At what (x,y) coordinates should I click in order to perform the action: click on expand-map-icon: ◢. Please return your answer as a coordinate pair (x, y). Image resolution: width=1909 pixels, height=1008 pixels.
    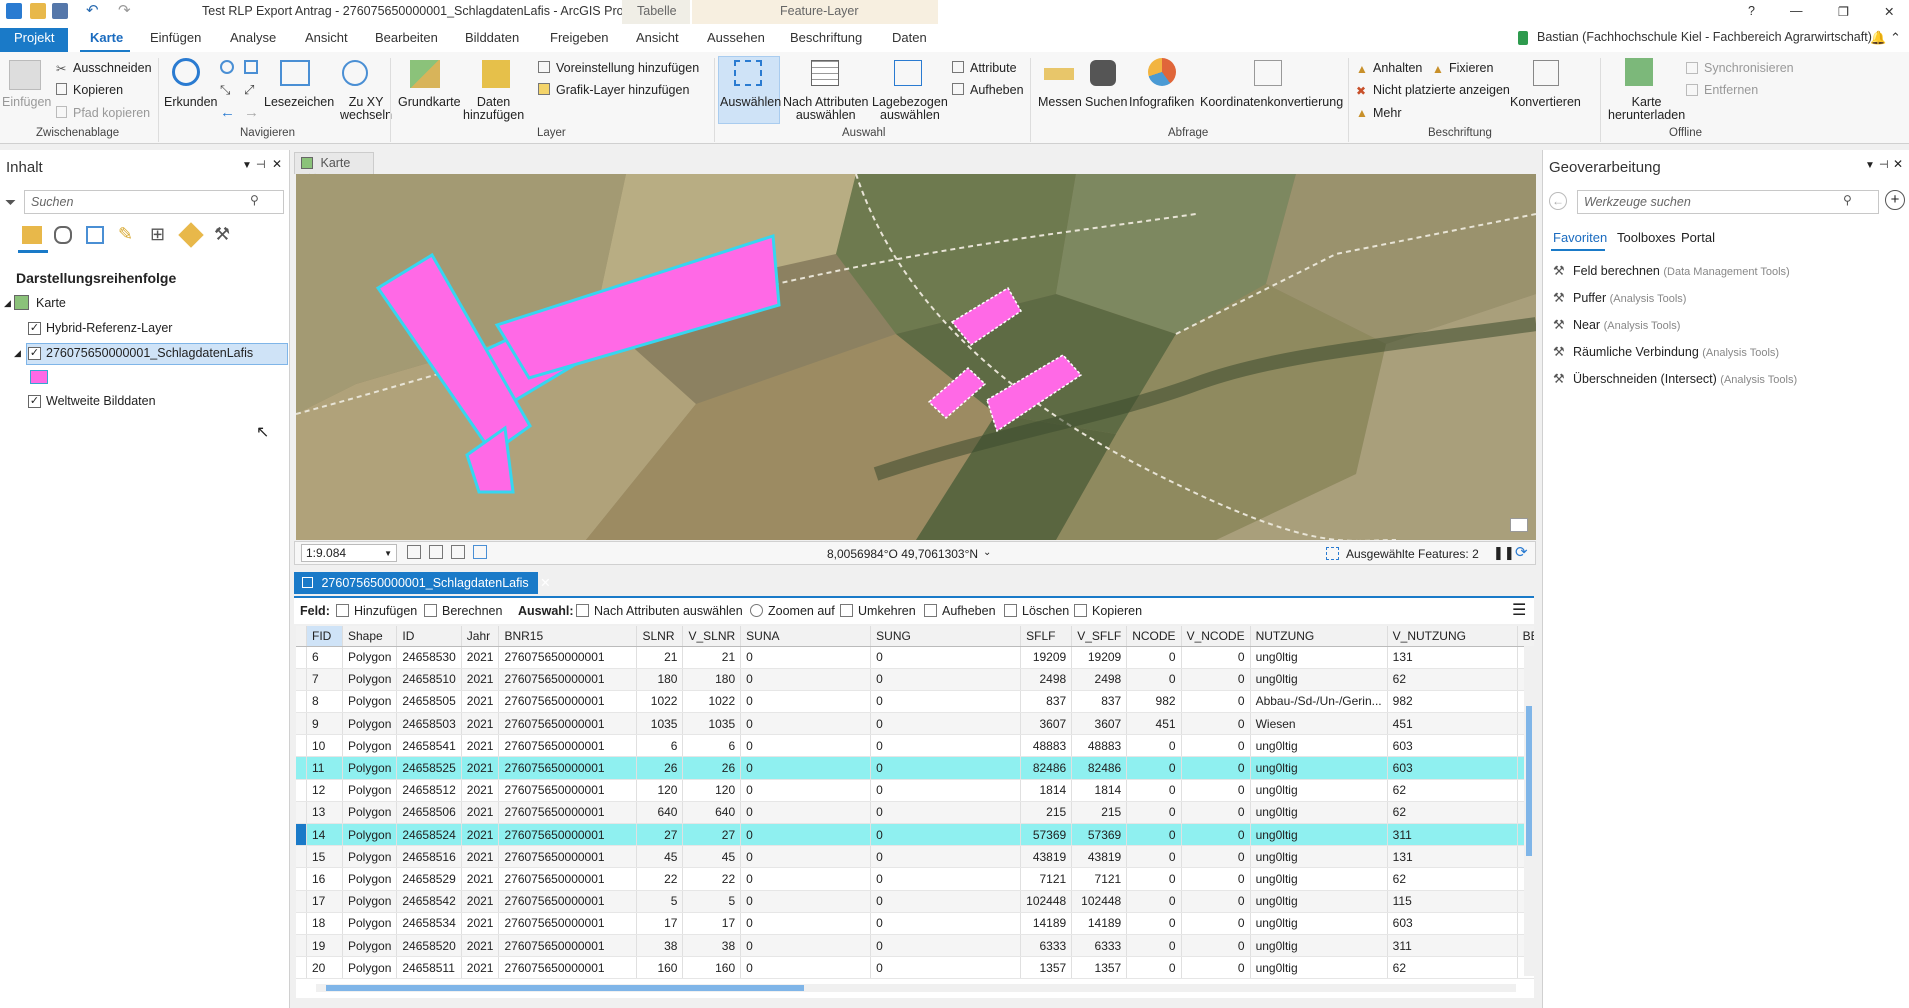
    Looking at the image, I should click on (7, 303).